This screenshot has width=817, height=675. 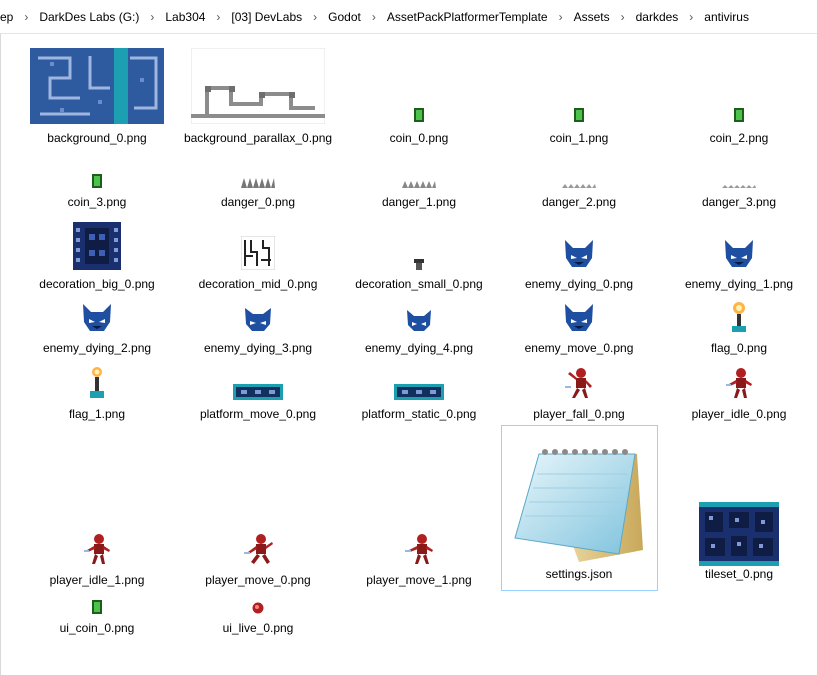 What do you see at coordinates (579, 94) in the screenshot?
I see `file-item: coin_1.png` at bounding box center [579, 94].